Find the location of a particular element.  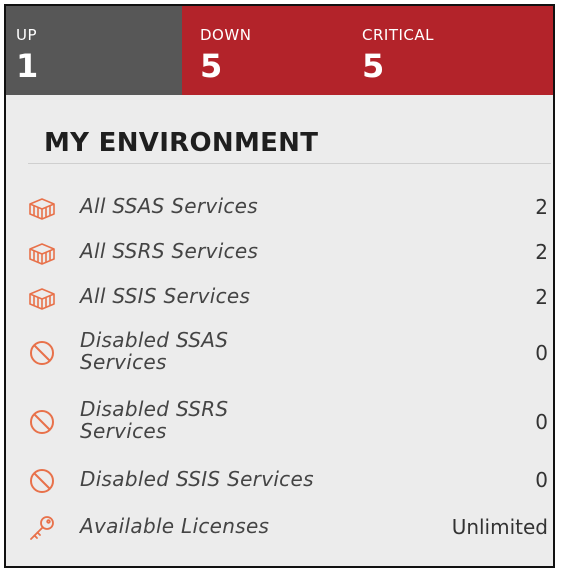

list-item: All SSAS Services 2 is located at coordinates (288, 207).